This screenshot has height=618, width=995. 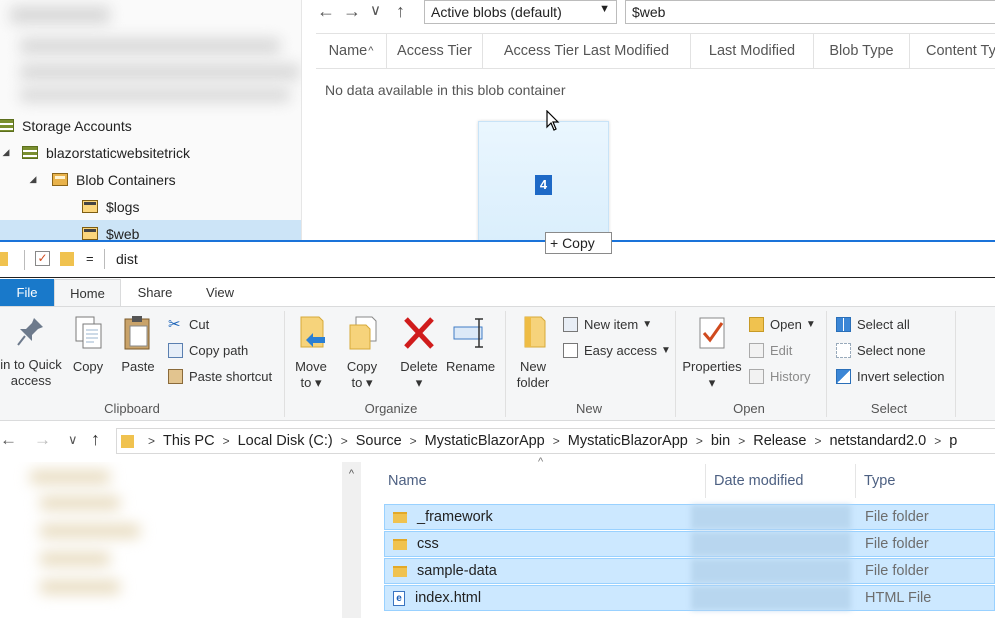 What do you see at coordinates (77, 125) in the screenshot?
I see `tree-label: Storage Accounts` at bounding box center [77, 125].